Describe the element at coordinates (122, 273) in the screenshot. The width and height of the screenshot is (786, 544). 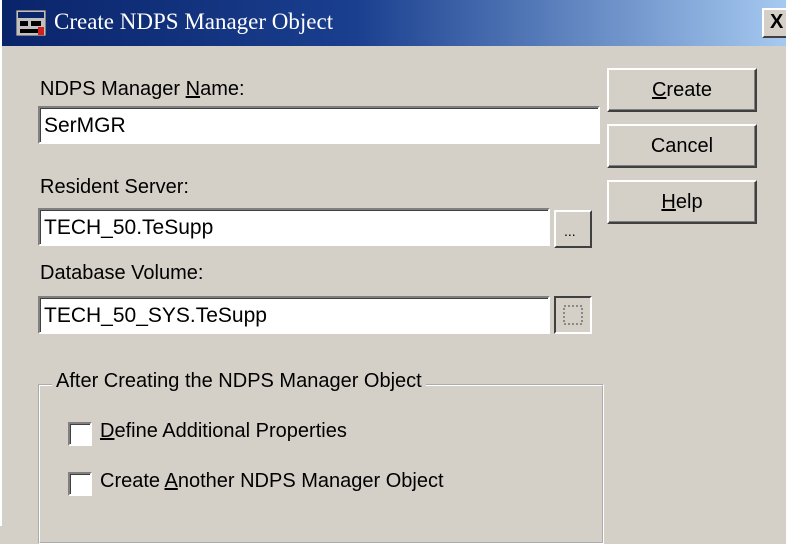
I see `database-volume-label: Database Volume:` at that location.